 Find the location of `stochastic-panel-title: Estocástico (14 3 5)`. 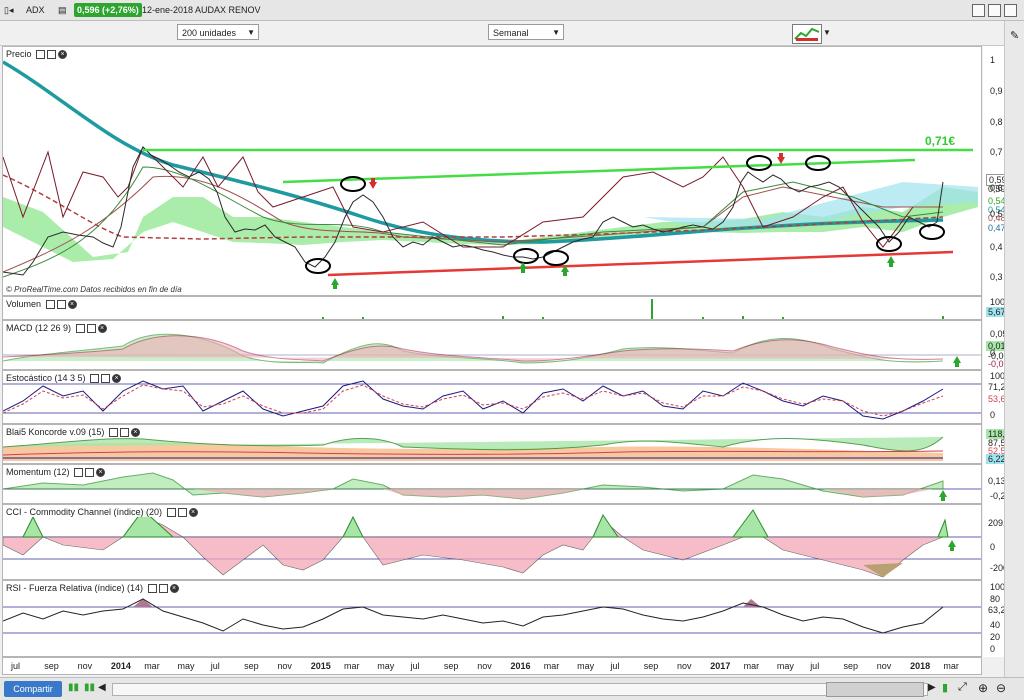

stochastic-panel-title: Estocástico (14 3 5) is located at coordinates (46, 378).